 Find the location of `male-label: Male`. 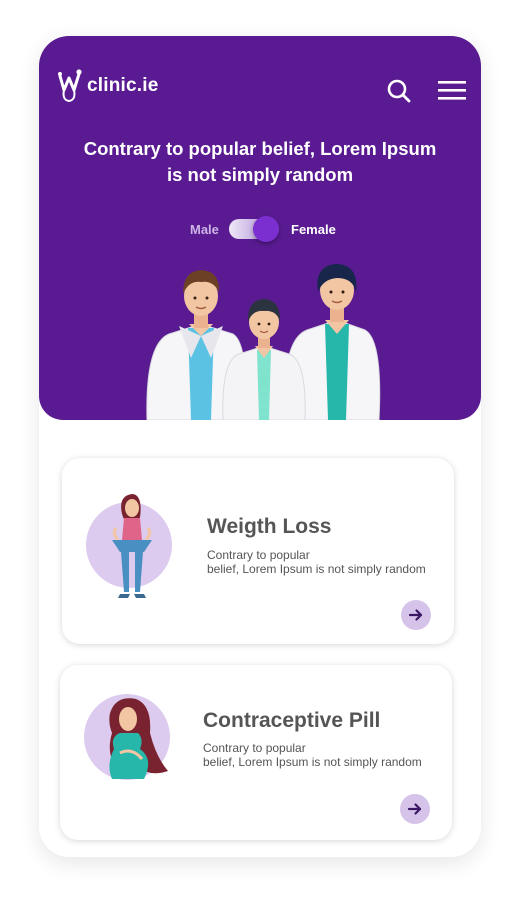

male-label: Male is located at coordinates (204, 229).